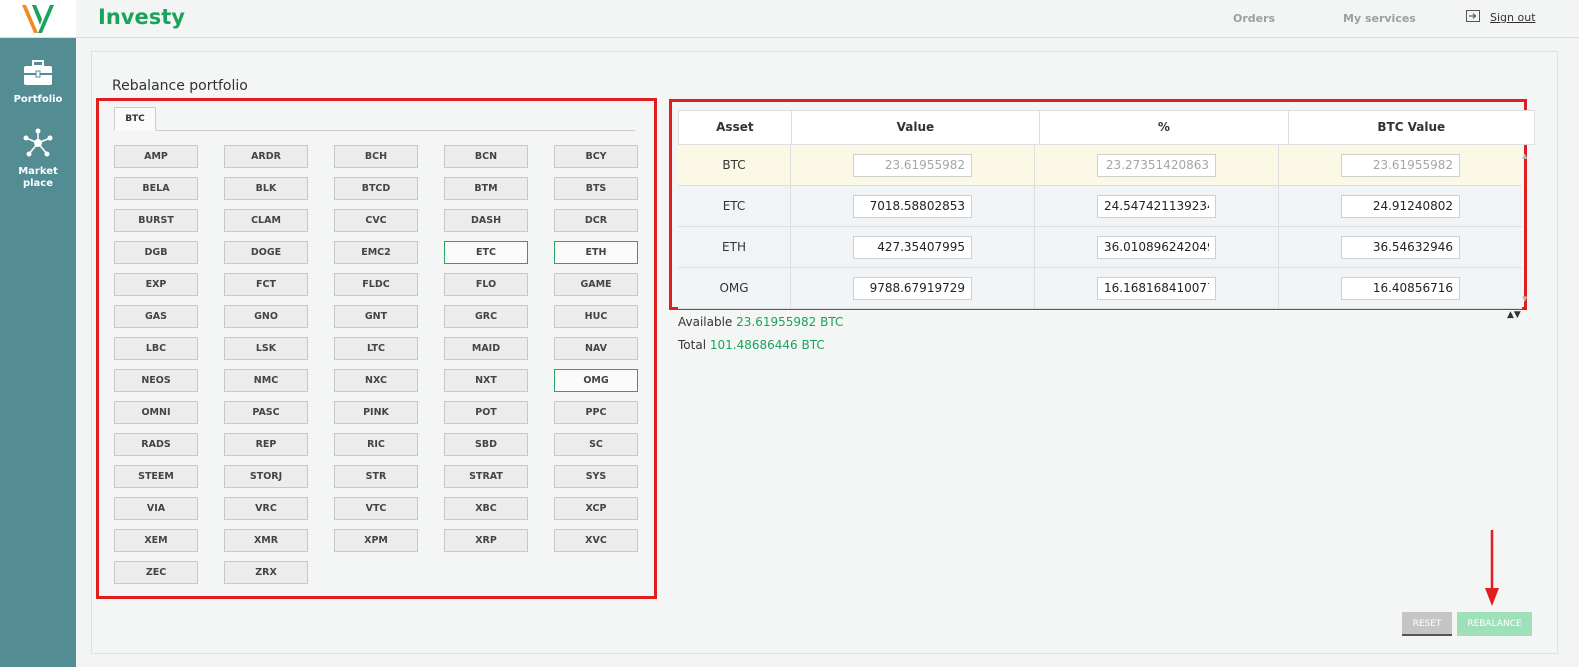 The width and height of the screenshot is (1579, 667). I want to click on coin-button-vrc: VRC, so click(266, 508).